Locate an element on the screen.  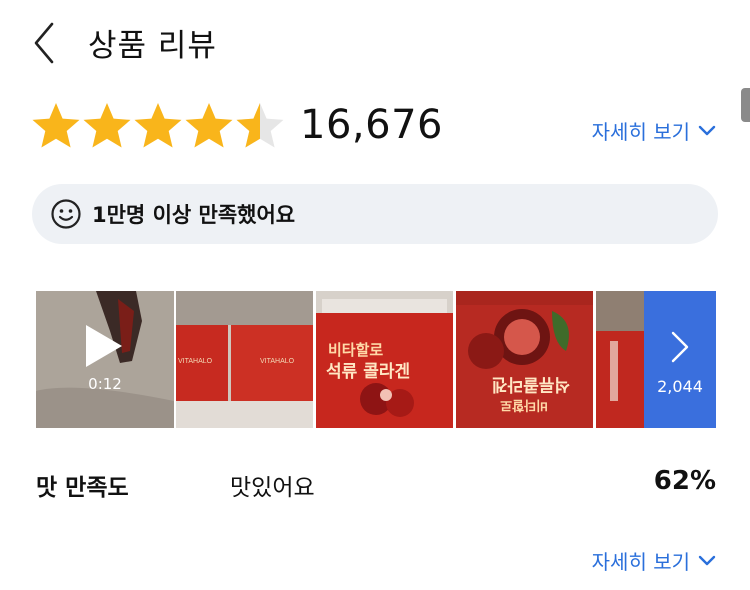
review-photo-image: VITAHALO VITAHALO is located at coordinates (244, 359).